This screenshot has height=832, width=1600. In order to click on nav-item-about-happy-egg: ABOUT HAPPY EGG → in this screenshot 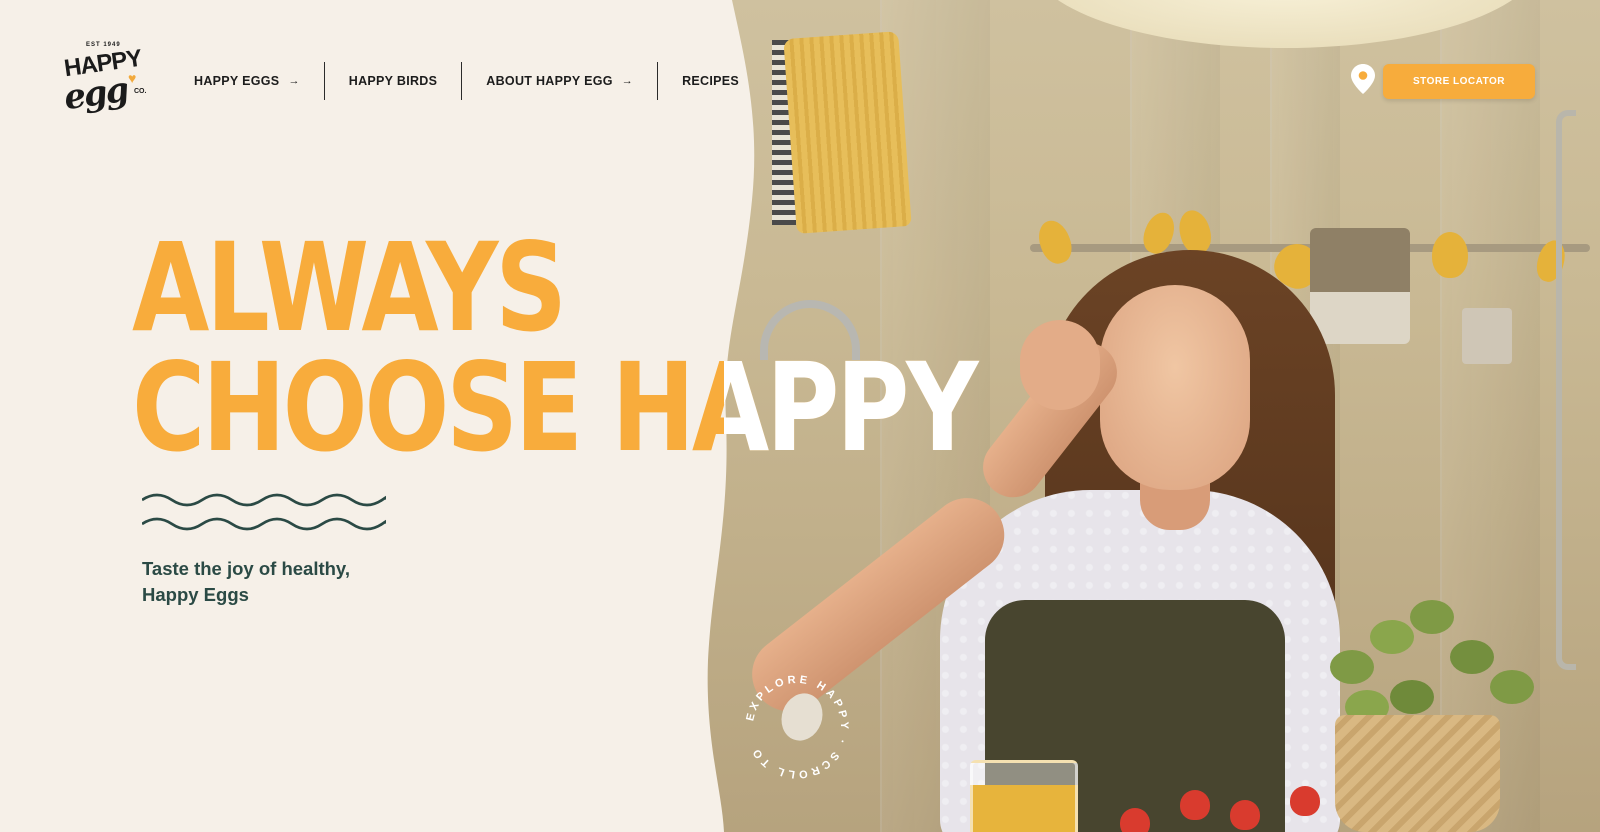, I will do `click(559, 81)`.